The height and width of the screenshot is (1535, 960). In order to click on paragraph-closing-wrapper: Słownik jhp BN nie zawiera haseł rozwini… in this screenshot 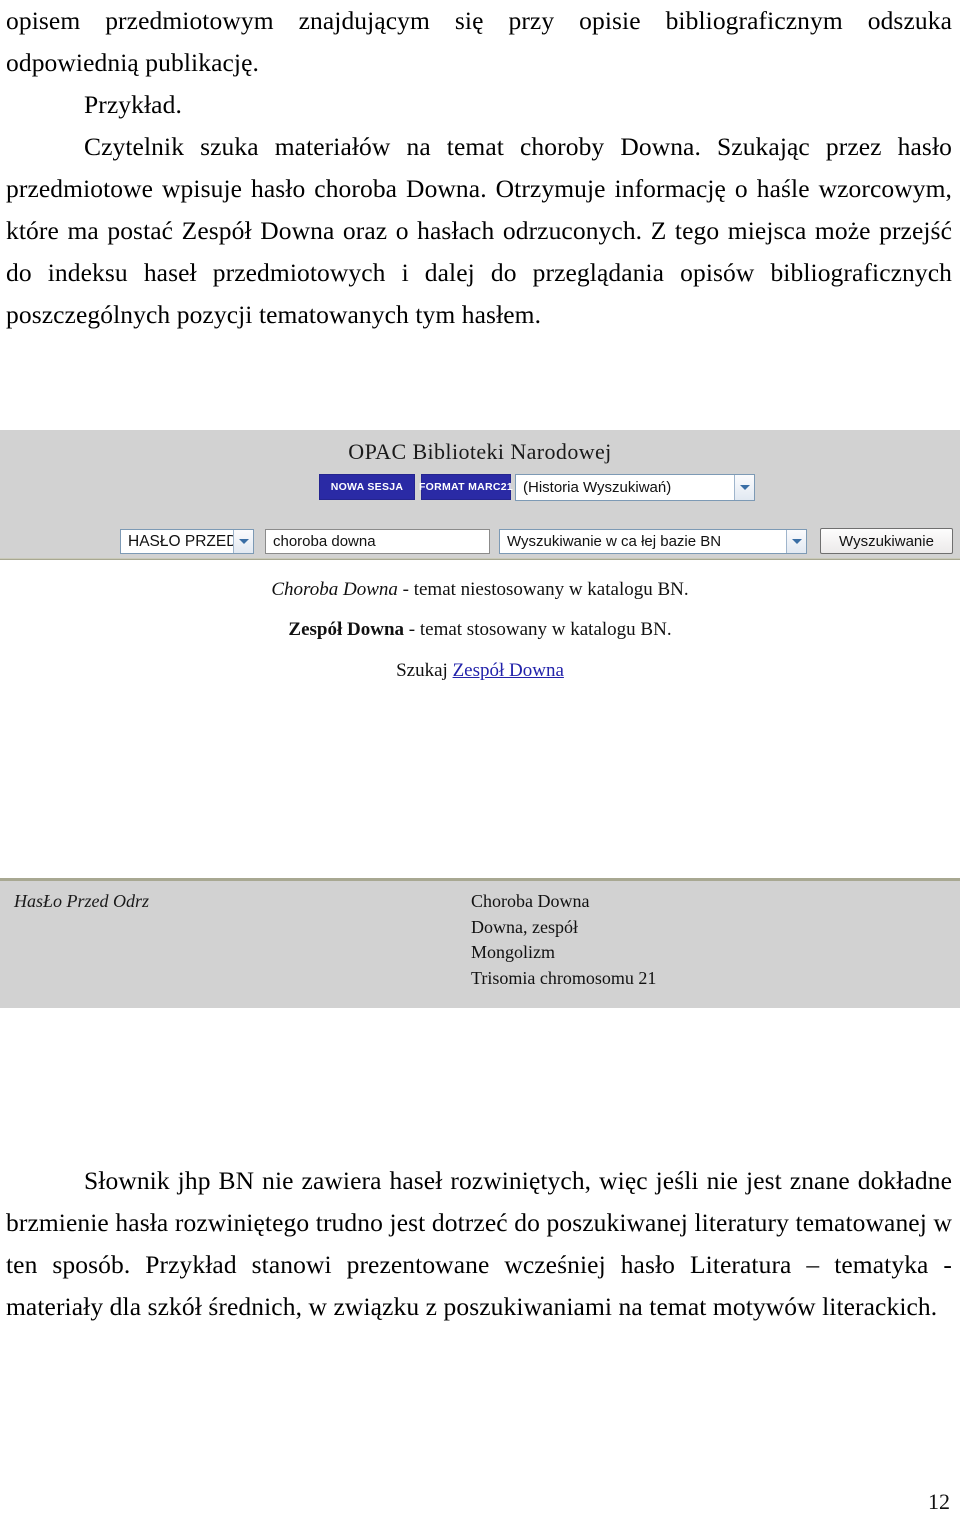, I will do `click(479, 1244)`.